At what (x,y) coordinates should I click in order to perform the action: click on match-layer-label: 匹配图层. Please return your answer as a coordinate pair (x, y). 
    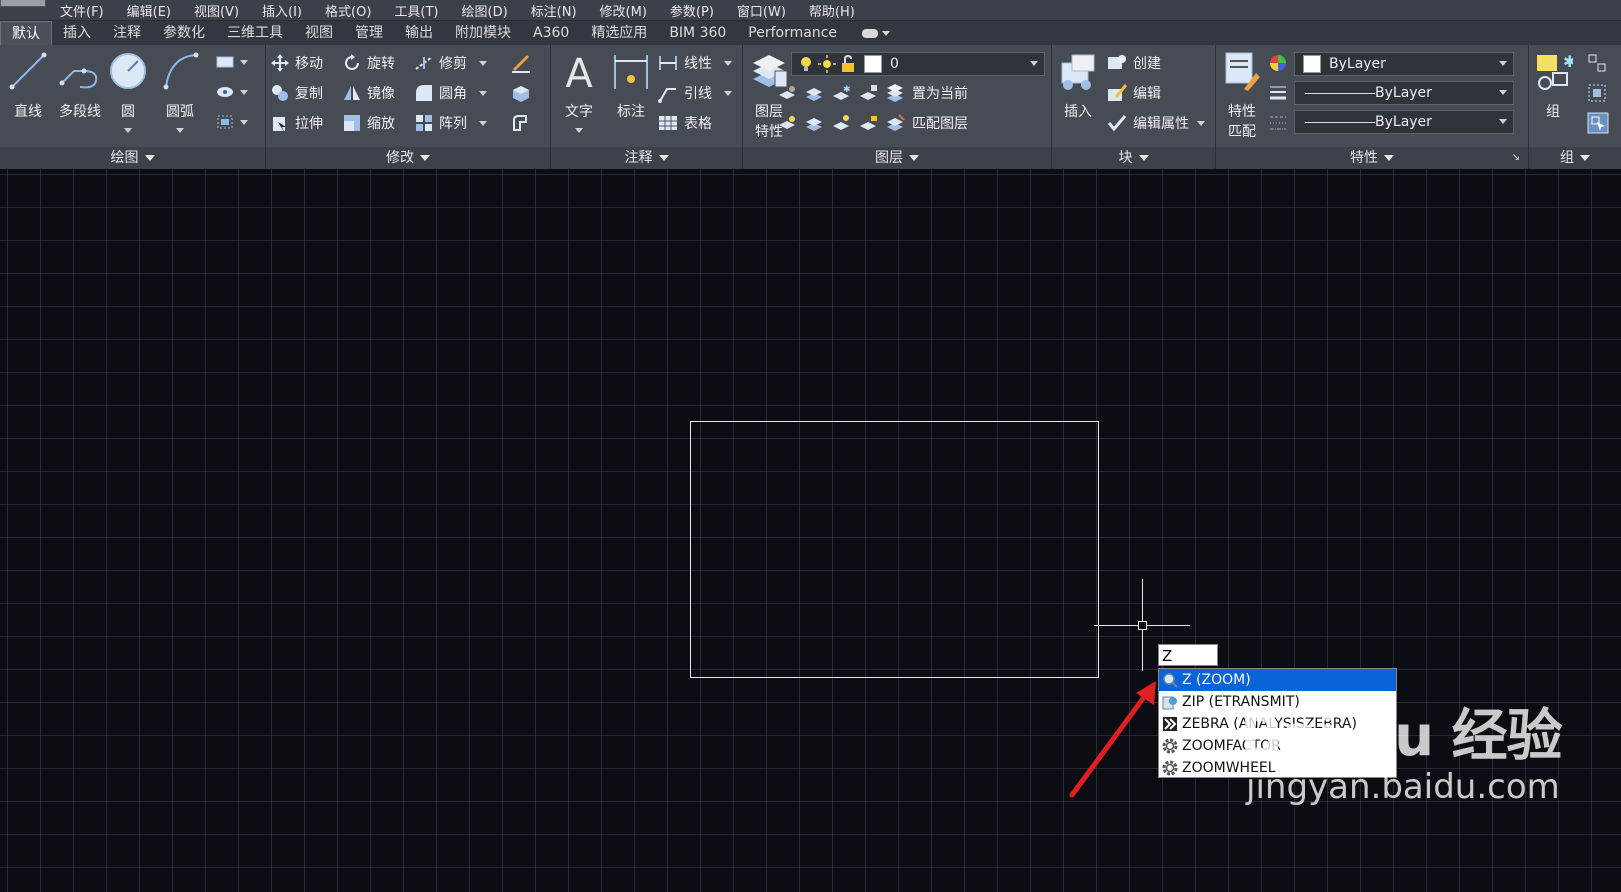
    Looking at the image, I should click on (940, 123).